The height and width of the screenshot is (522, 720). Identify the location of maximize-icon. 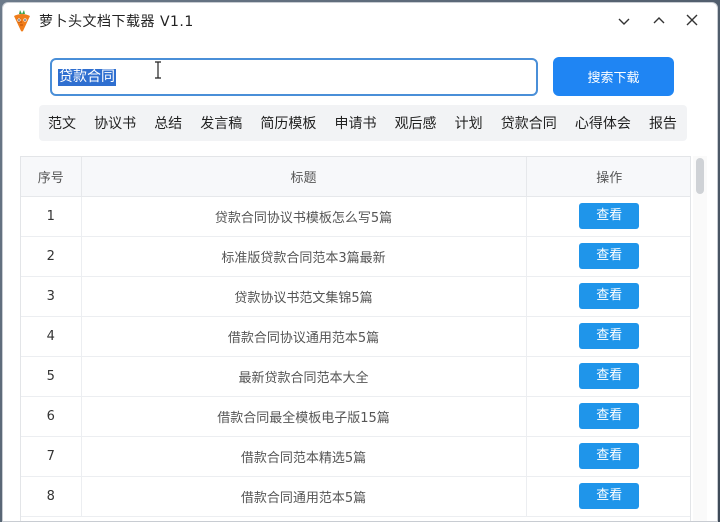
(659, 20).